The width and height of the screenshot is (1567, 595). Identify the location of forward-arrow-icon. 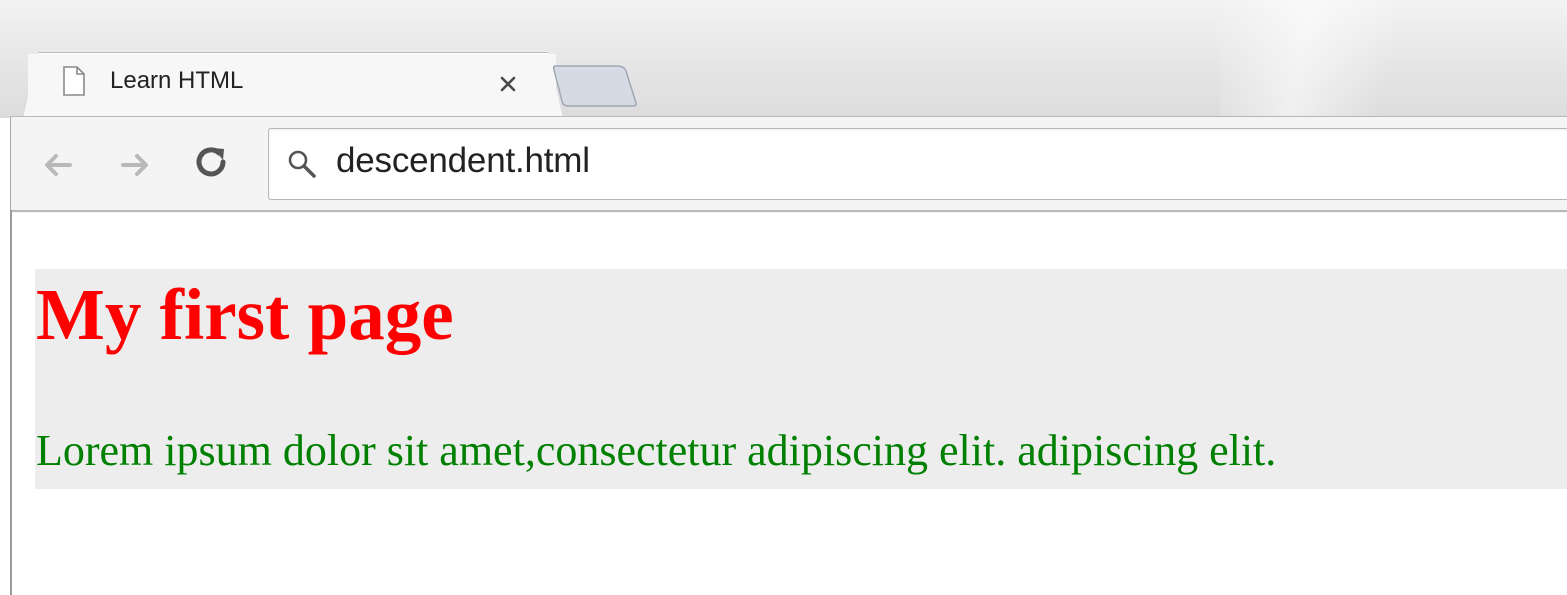
(135, 165).